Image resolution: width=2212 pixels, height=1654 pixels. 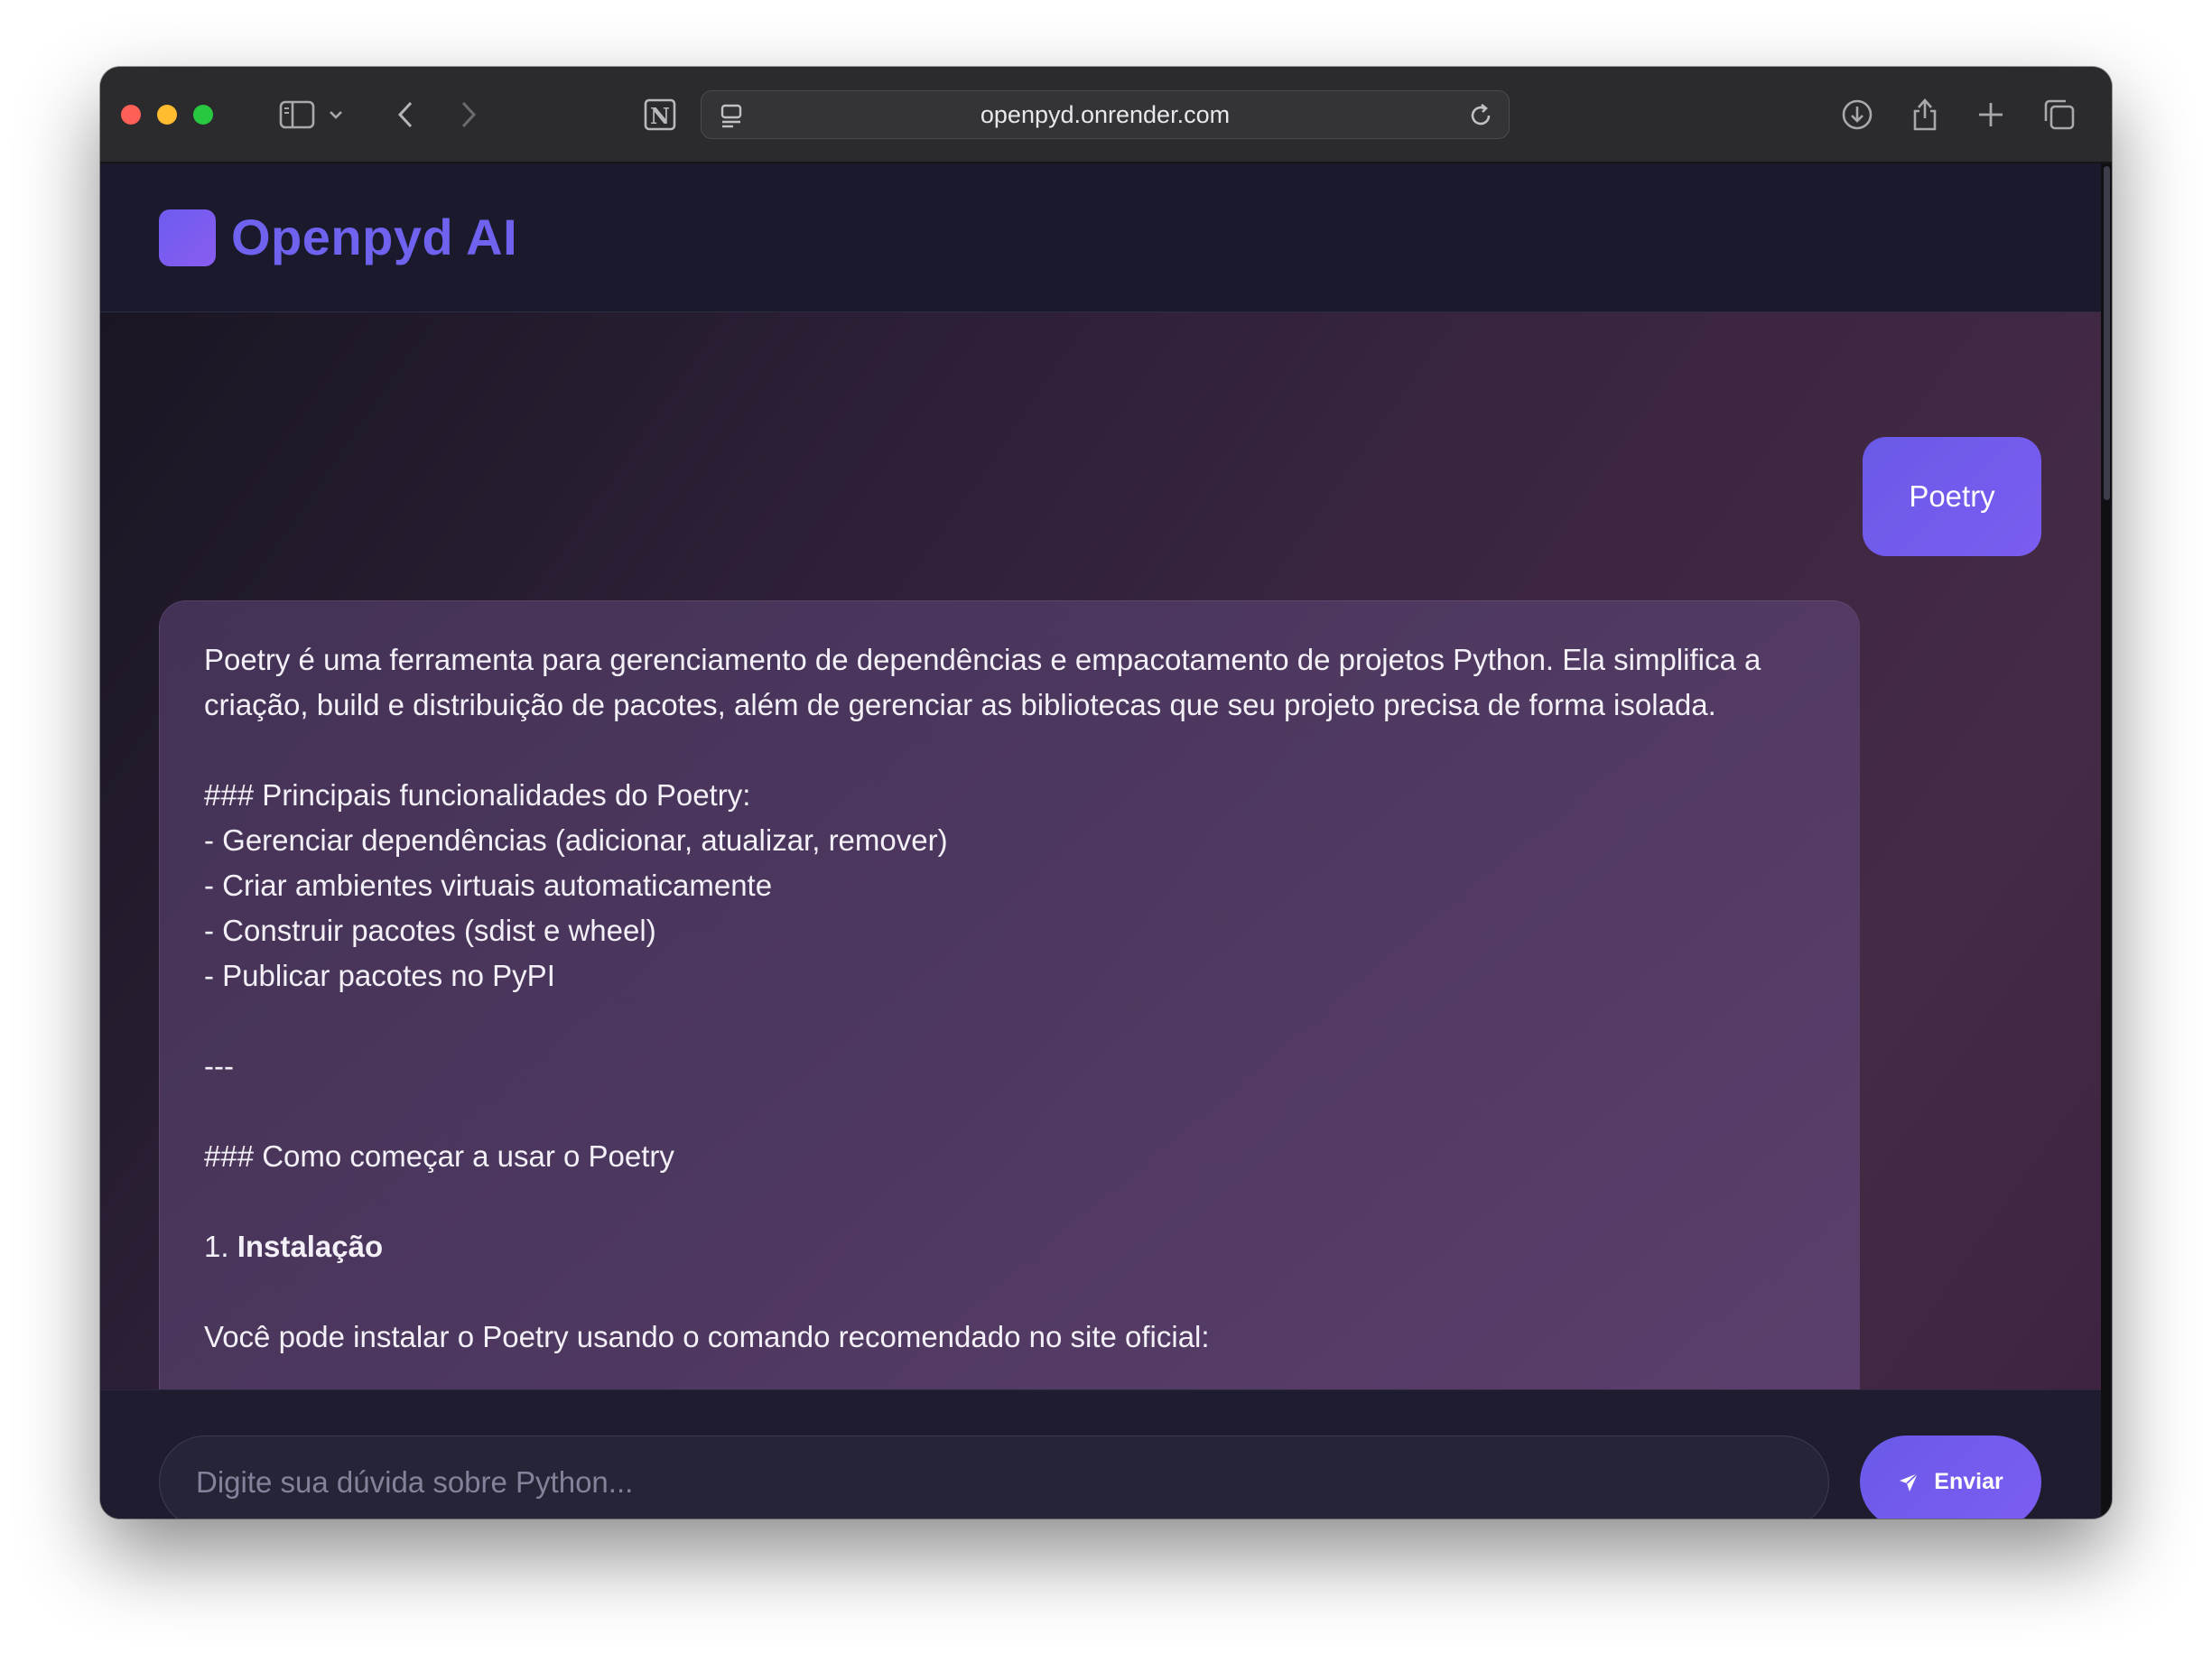 What do you see at coordinates (2107, 333) in the screenshot?
I see `scrollbar-thumb` at bounding box center [2107, 333].